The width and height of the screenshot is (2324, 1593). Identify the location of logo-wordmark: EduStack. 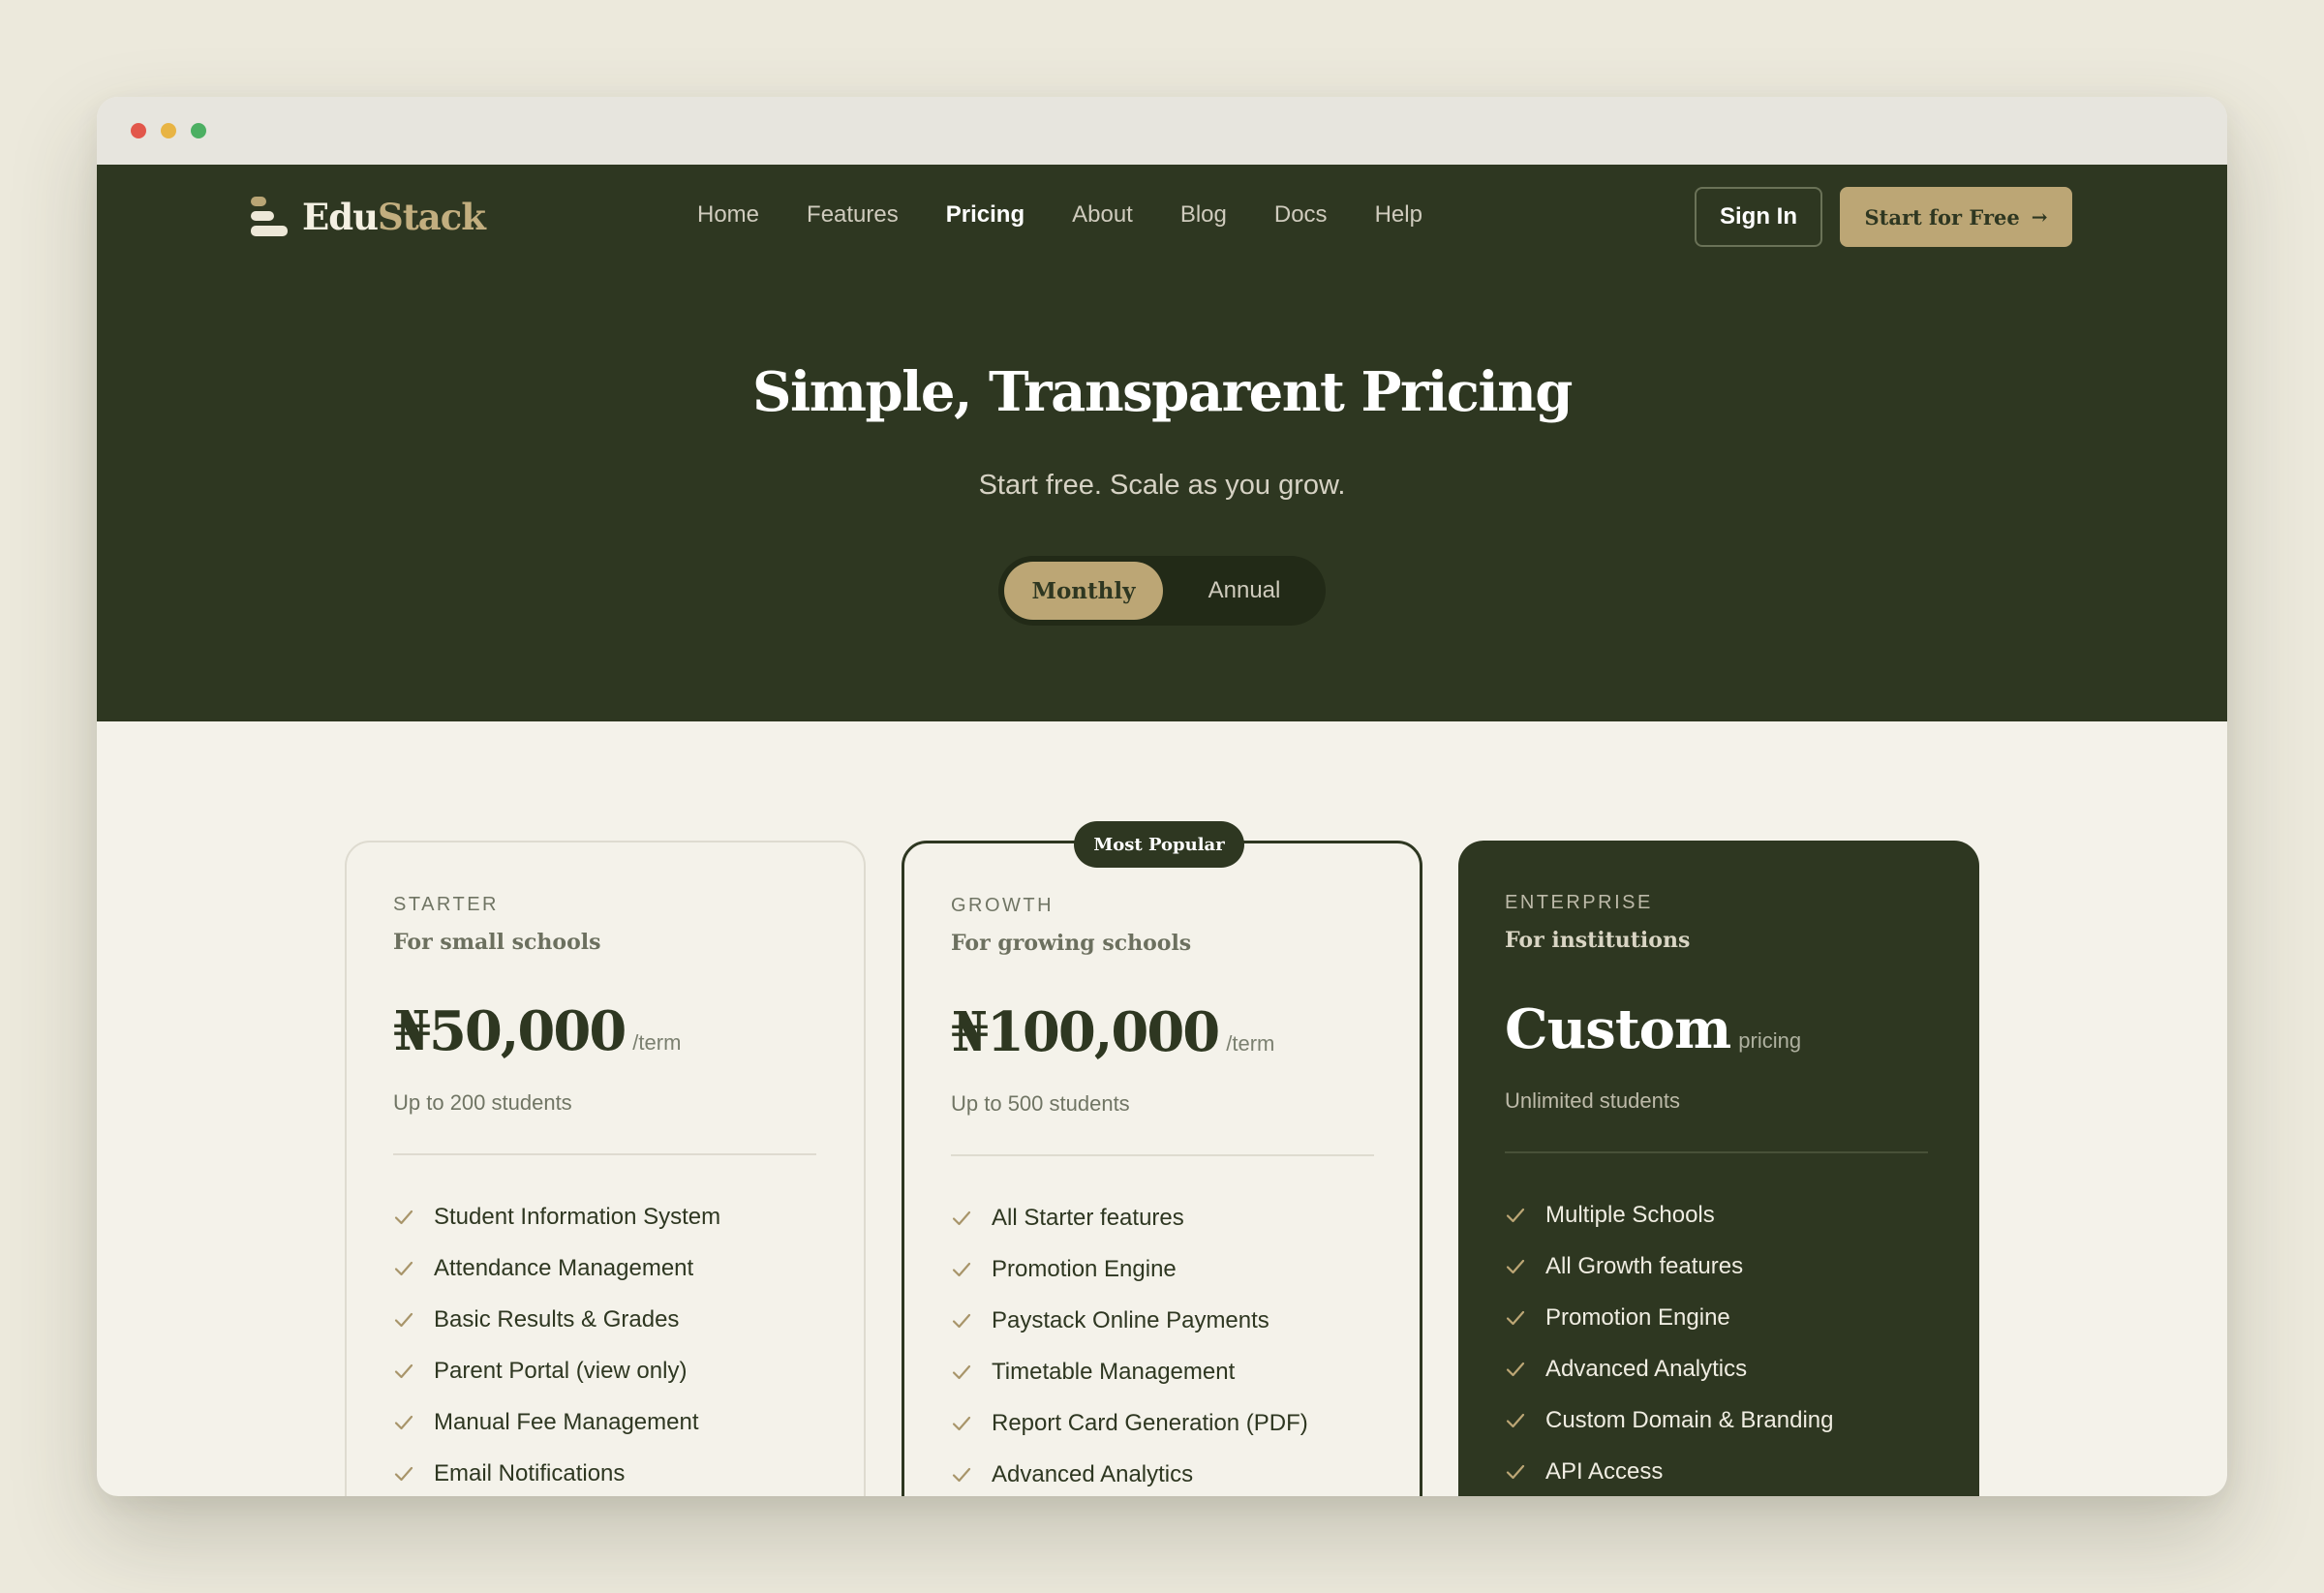
(394, 217).